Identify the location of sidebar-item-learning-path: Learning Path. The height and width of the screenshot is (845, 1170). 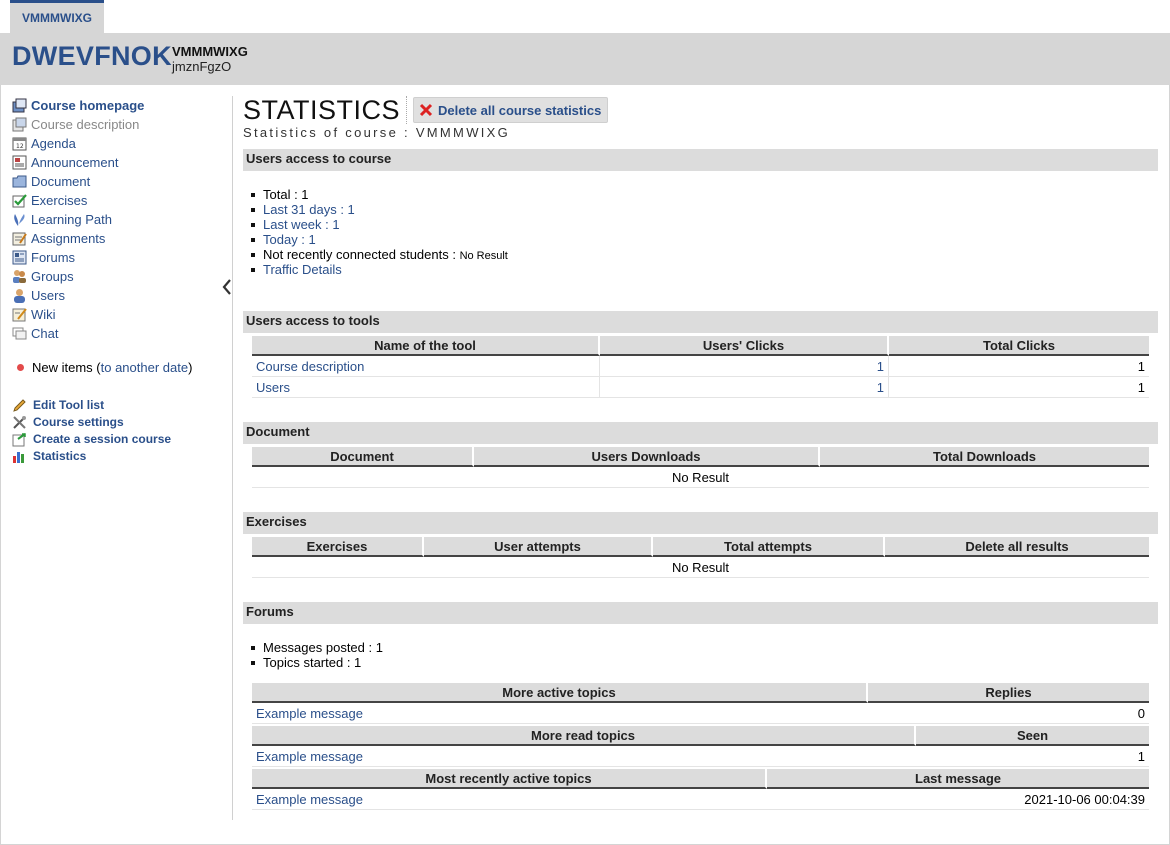
(119, 219).